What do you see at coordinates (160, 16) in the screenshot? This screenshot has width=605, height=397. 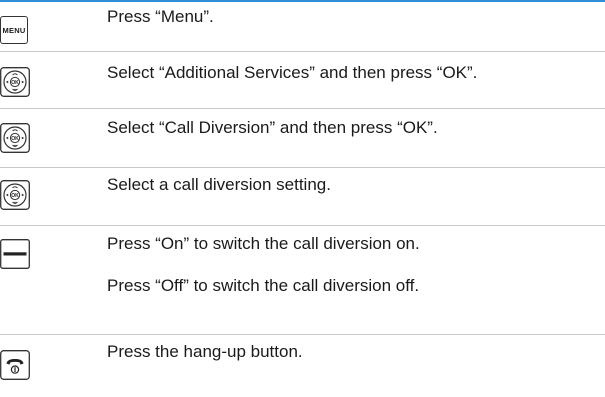 I see `step-instruction: Press “Menu”.` at bounding box center [160, 16].